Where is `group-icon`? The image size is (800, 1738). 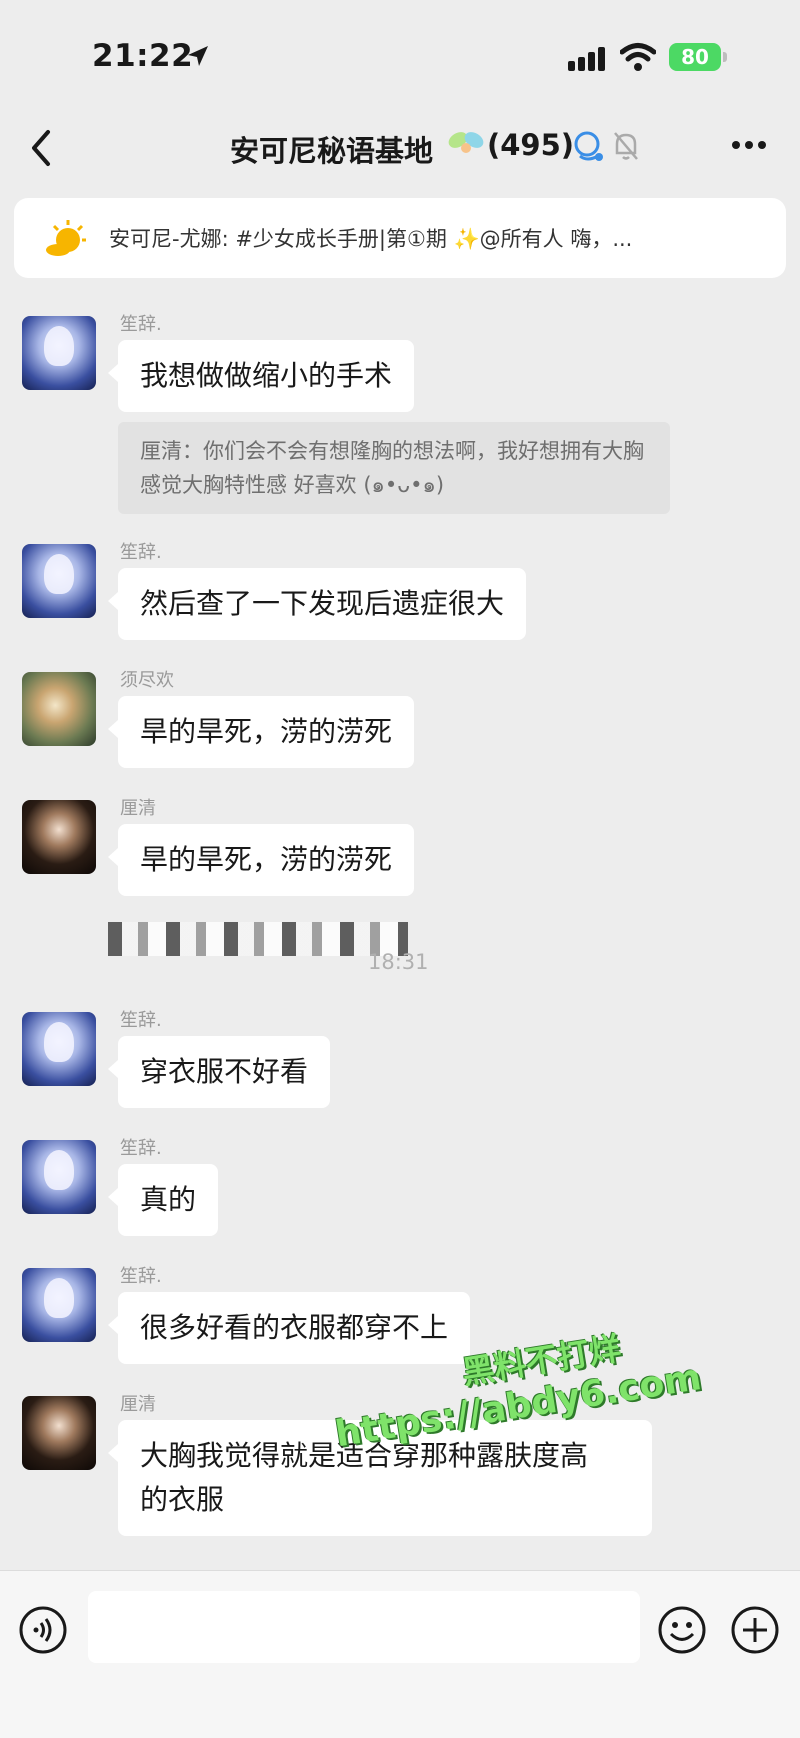 group-icon is located at coordinates (588, 146).